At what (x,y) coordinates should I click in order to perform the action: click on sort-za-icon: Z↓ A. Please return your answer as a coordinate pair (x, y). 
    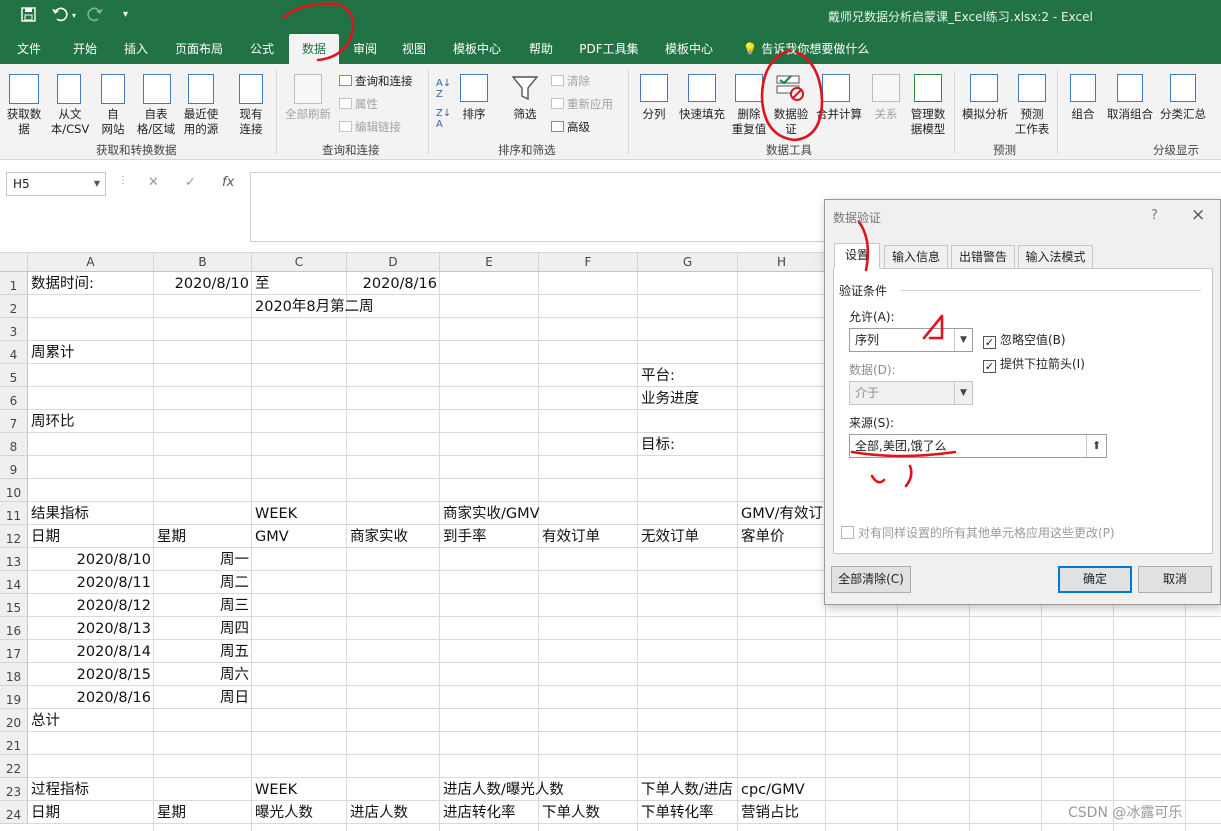
    Looking at the image, I should click on (443, 119).